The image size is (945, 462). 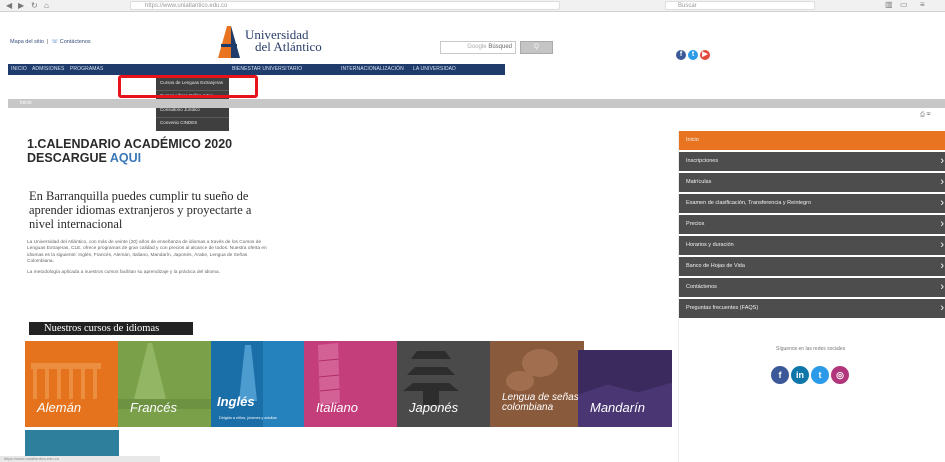 What do you see at coordinates (46, 5) in the screenshot?
I see `home-icon: ⌂` at bounding box center [46, 5].